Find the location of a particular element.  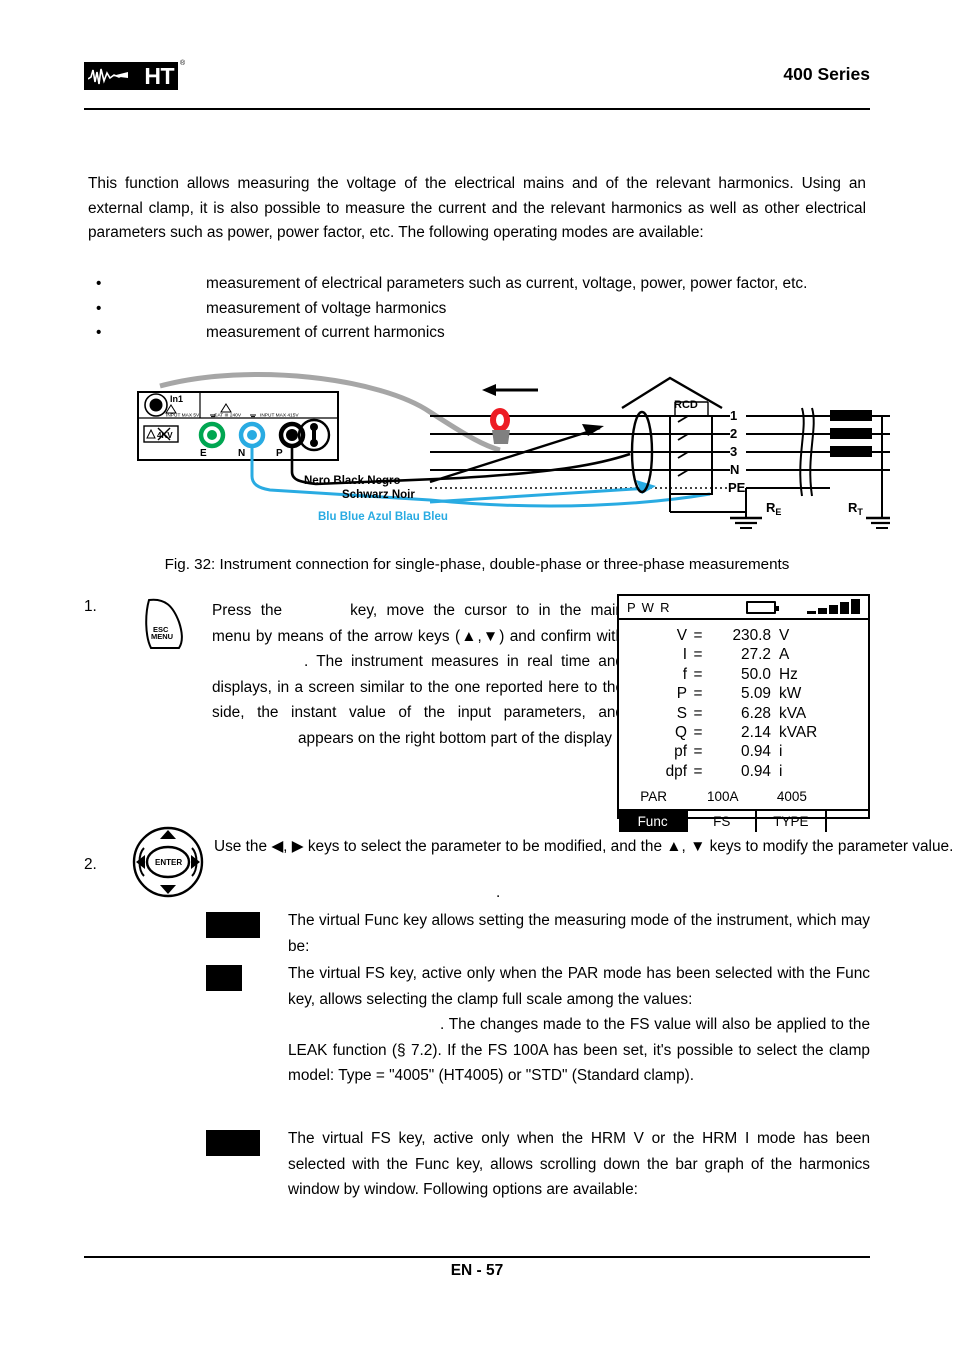

black-wire-legend-1: Nero Black Negro is located at coordinates (352, 481).